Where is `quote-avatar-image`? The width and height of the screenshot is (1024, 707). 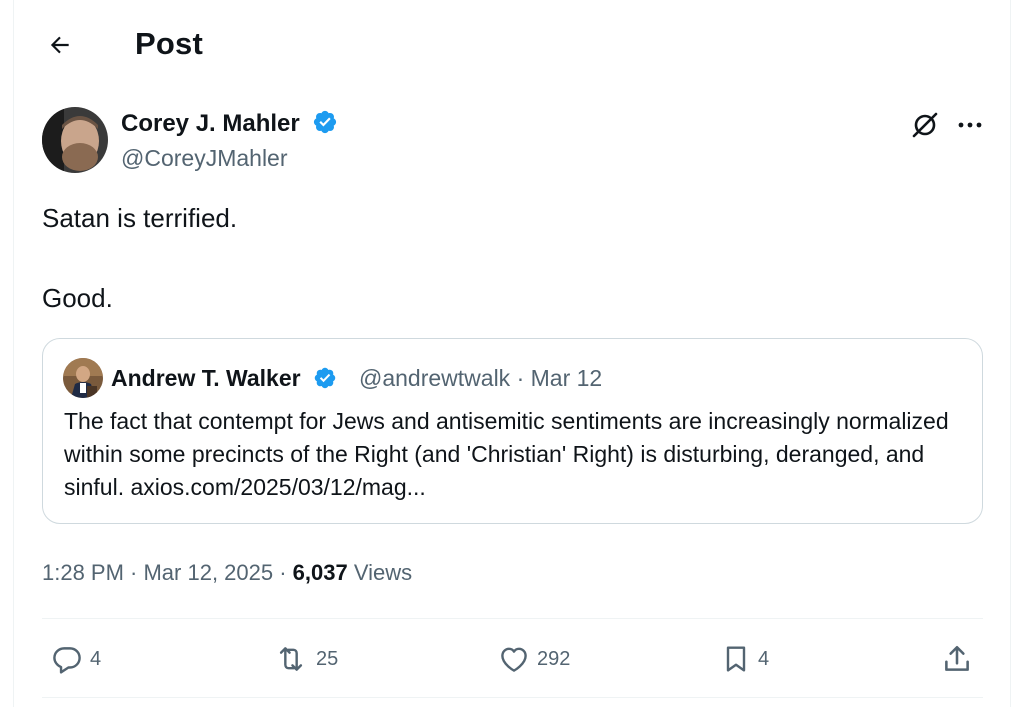
quote-avatar-image is located at coordinates (83, 378).